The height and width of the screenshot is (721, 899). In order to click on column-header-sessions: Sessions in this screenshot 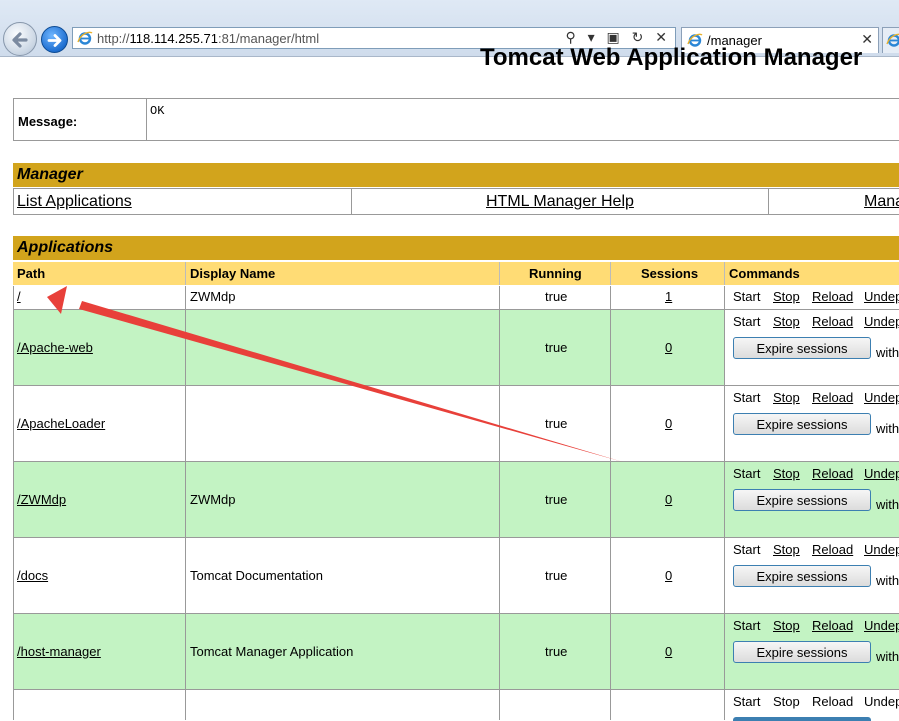, I will do `click(668, 273)`.